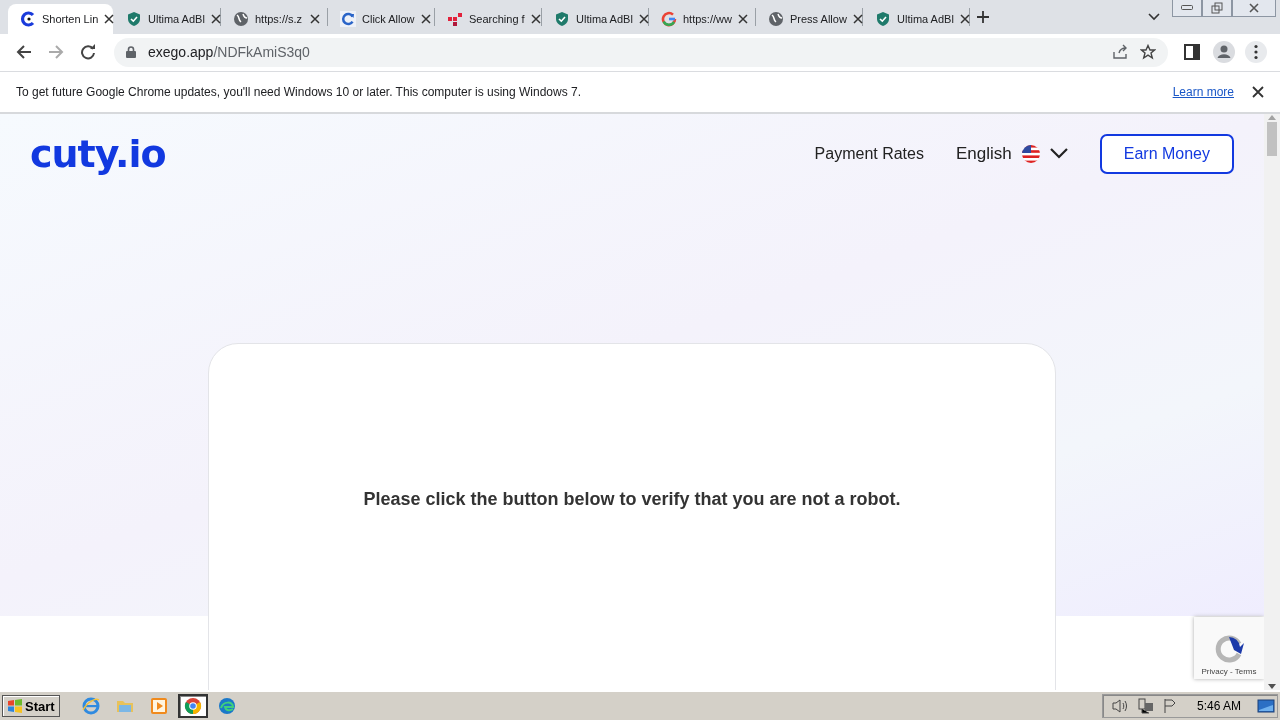 The image size is (1280, 720). Describe the element at coordinates (31, 706) in the screenshot. I see `start-button: Start` at that location.